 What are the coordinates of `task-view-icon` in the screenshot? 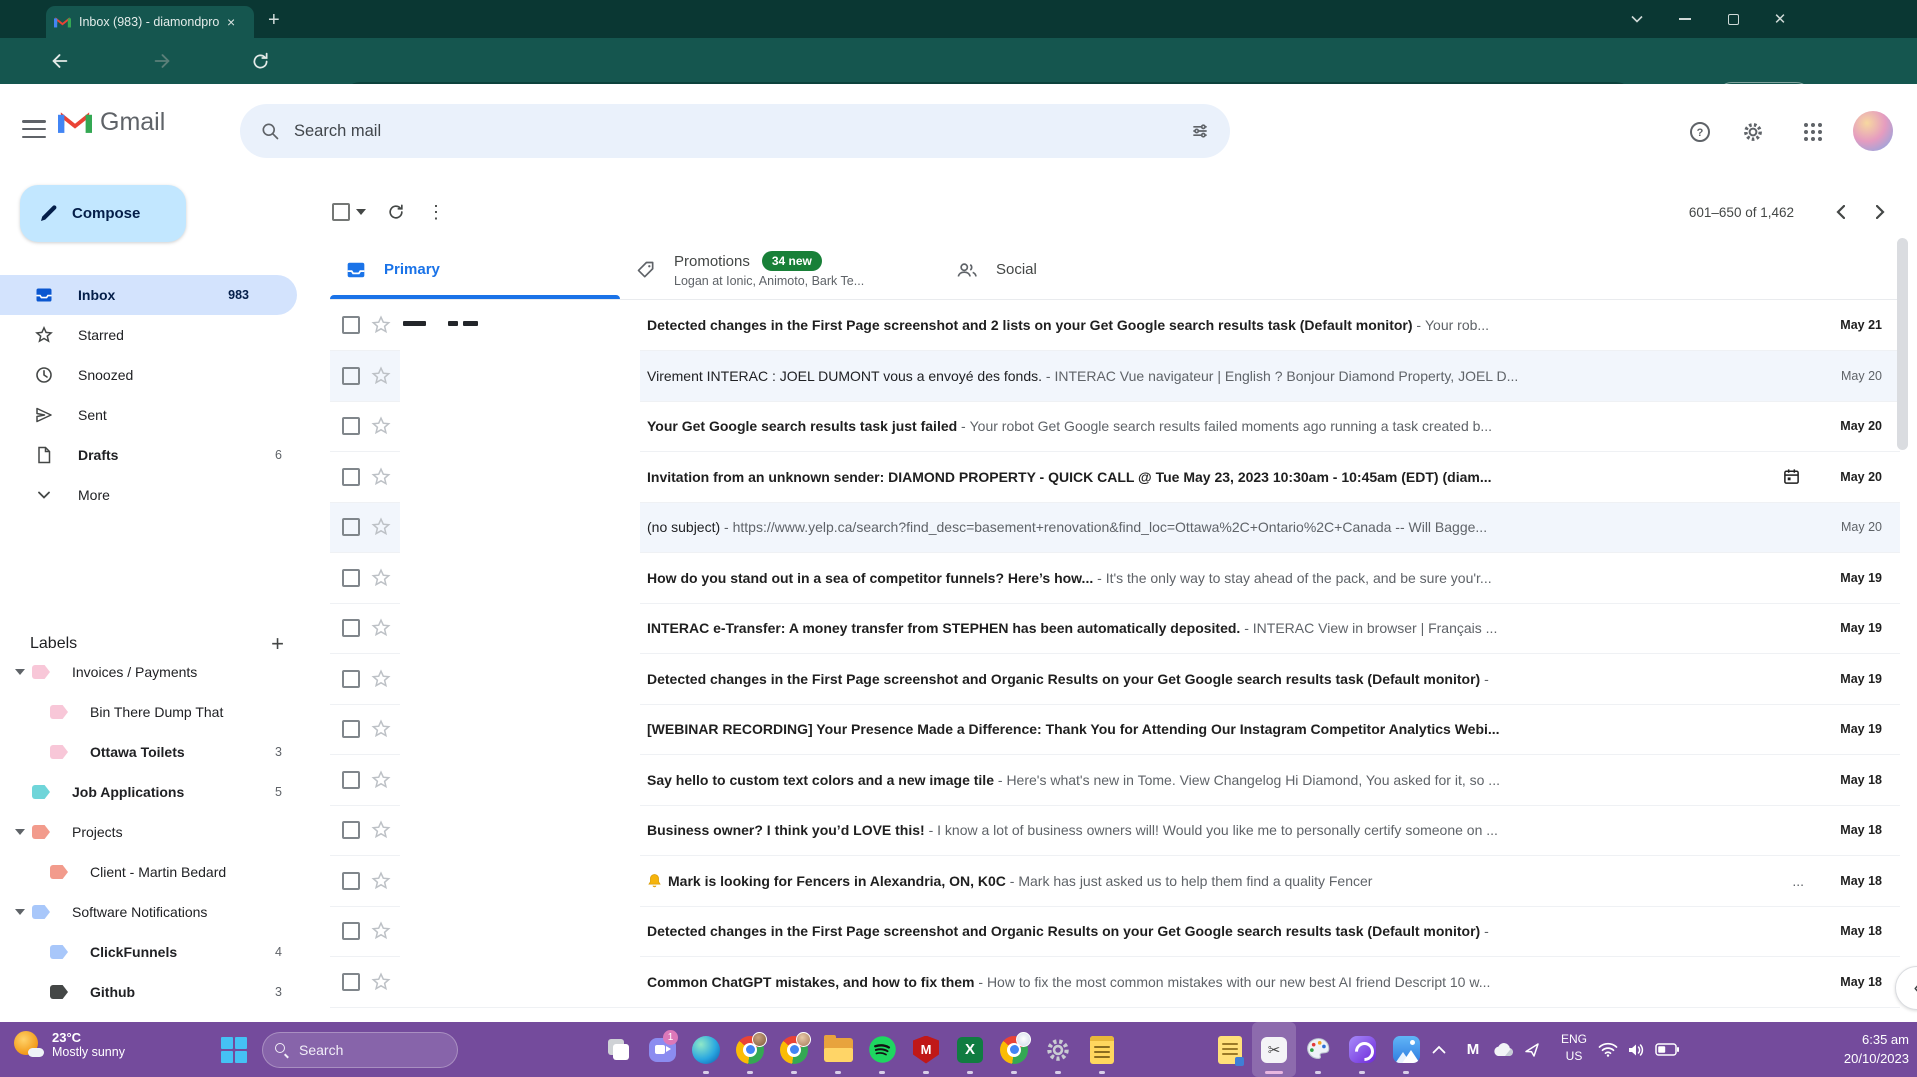 It's located at (618, 1049).